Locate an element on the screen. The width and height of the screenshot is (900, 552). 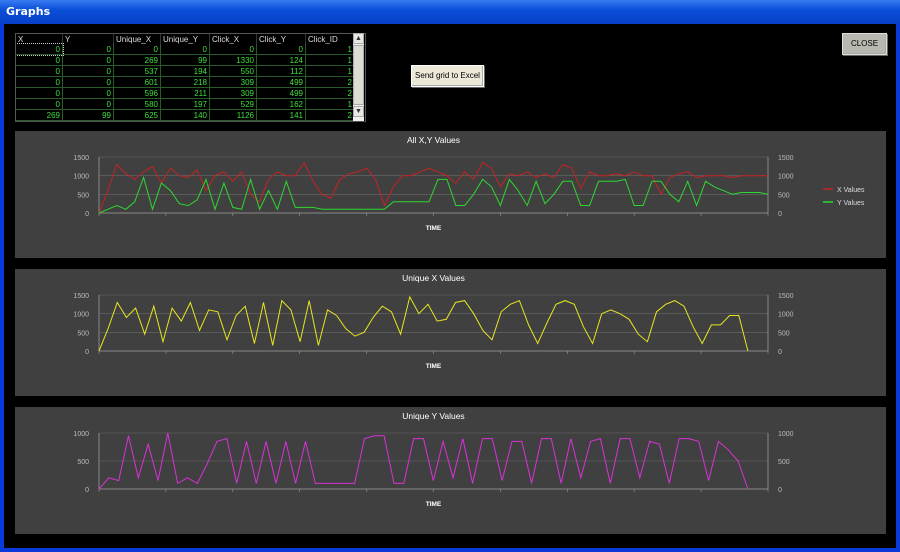
grid-cell: 1330 is located at coordinates (233, 60).